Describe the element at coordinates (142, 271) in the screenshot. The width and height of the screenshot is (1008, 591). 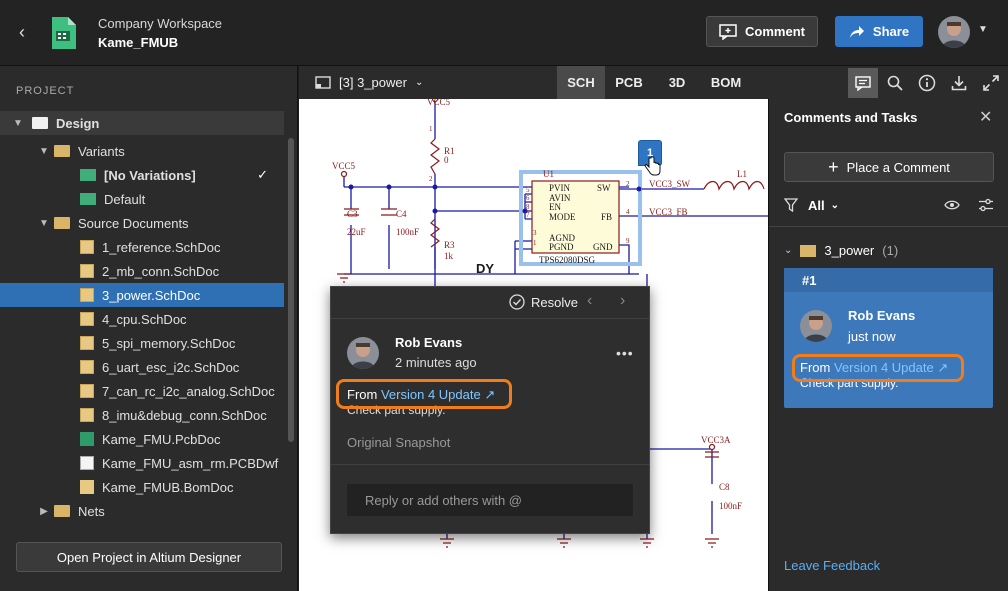
I see `tree-item-document: 2_mb_conn.SchDoc` at that location.